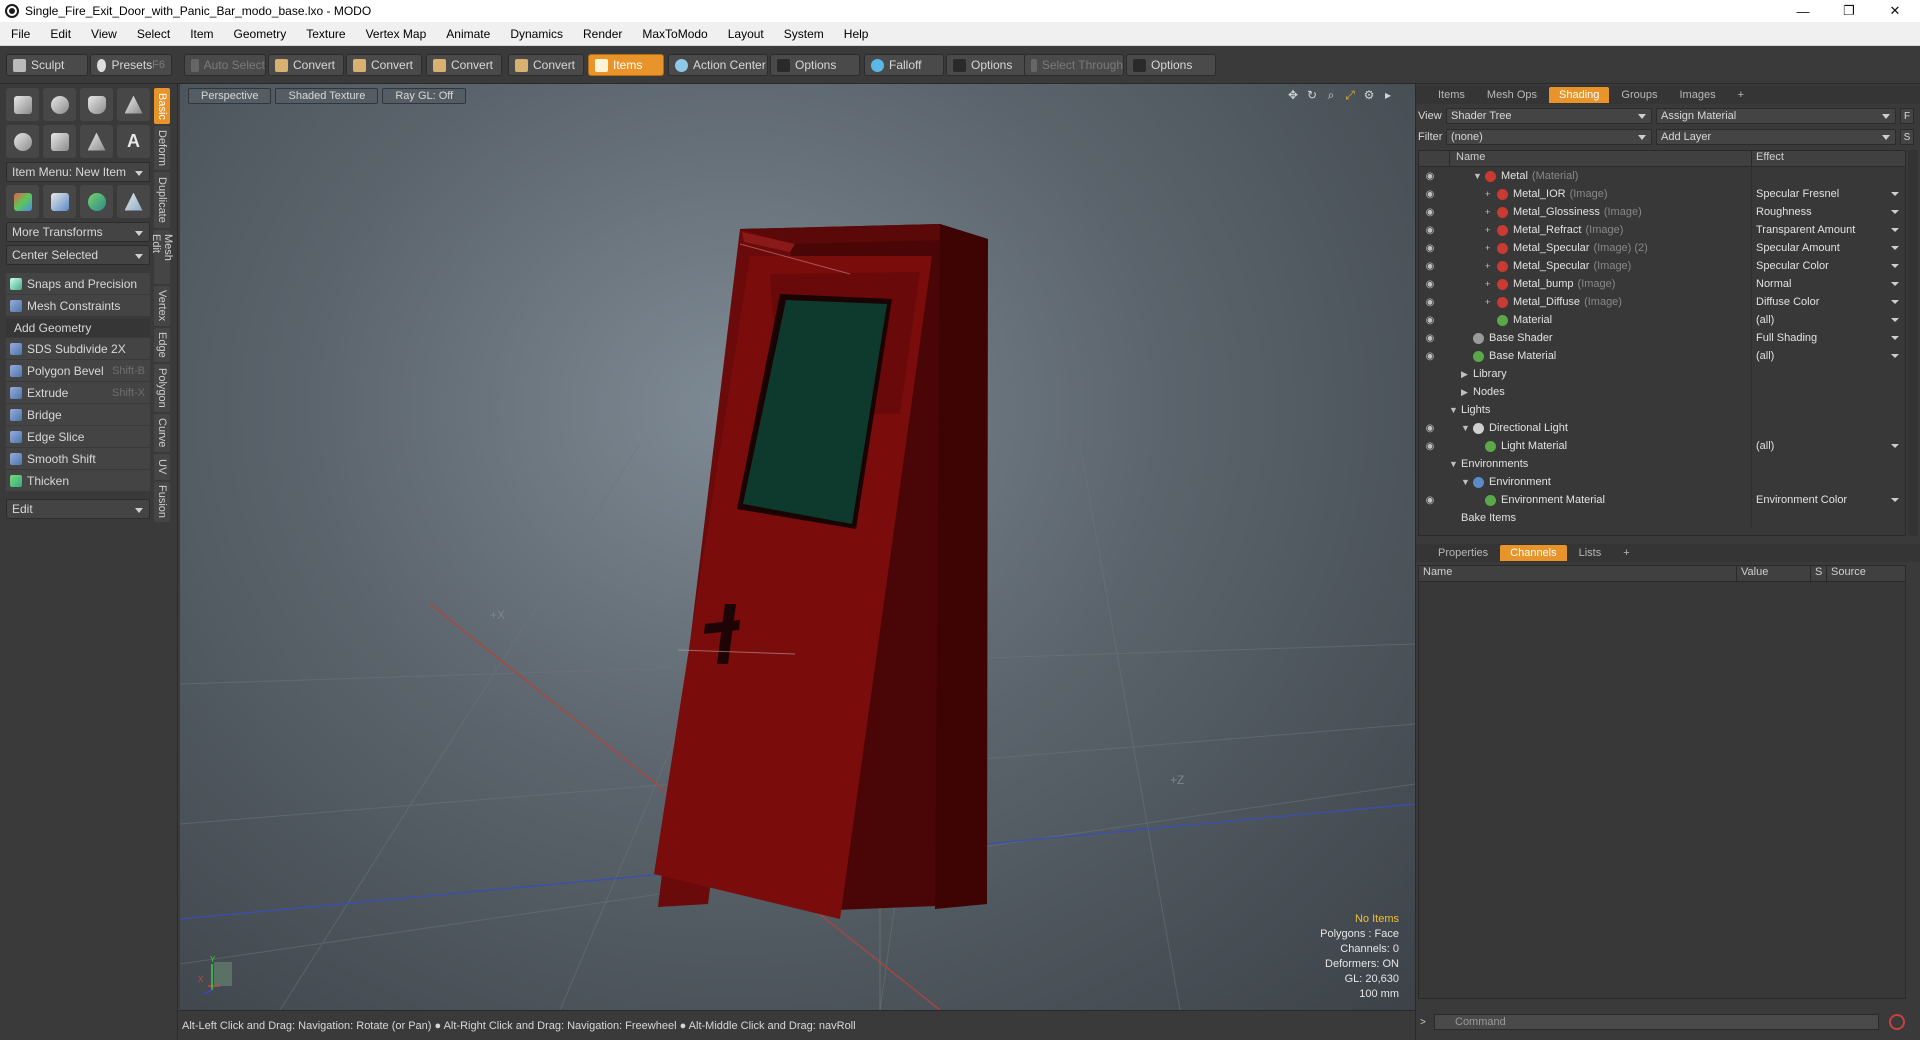 The width and height of the screenshot is (1920, 1040). I want to click on edit-dropdown: Edit, so click(78, 509).